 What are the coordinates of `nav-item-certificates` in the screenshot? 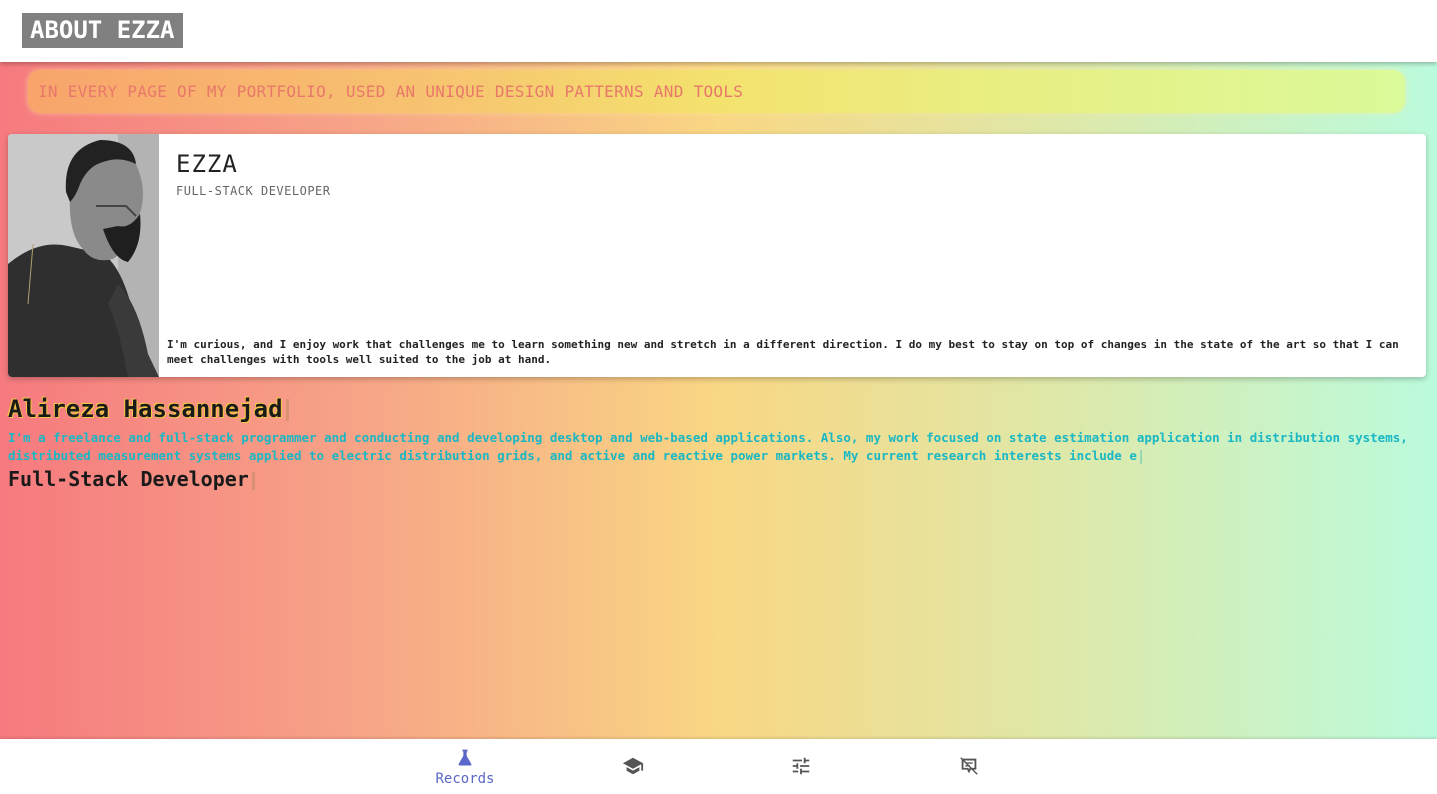 It's located at (969, 766).